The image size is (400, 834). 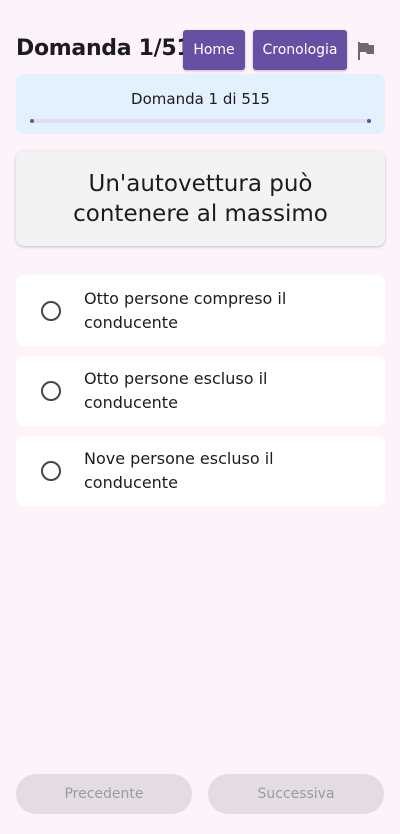 What do you see at coordinates (32, 121) in the screenshot?
I see `progress-bar-fill` at bounding box center [32, 121].